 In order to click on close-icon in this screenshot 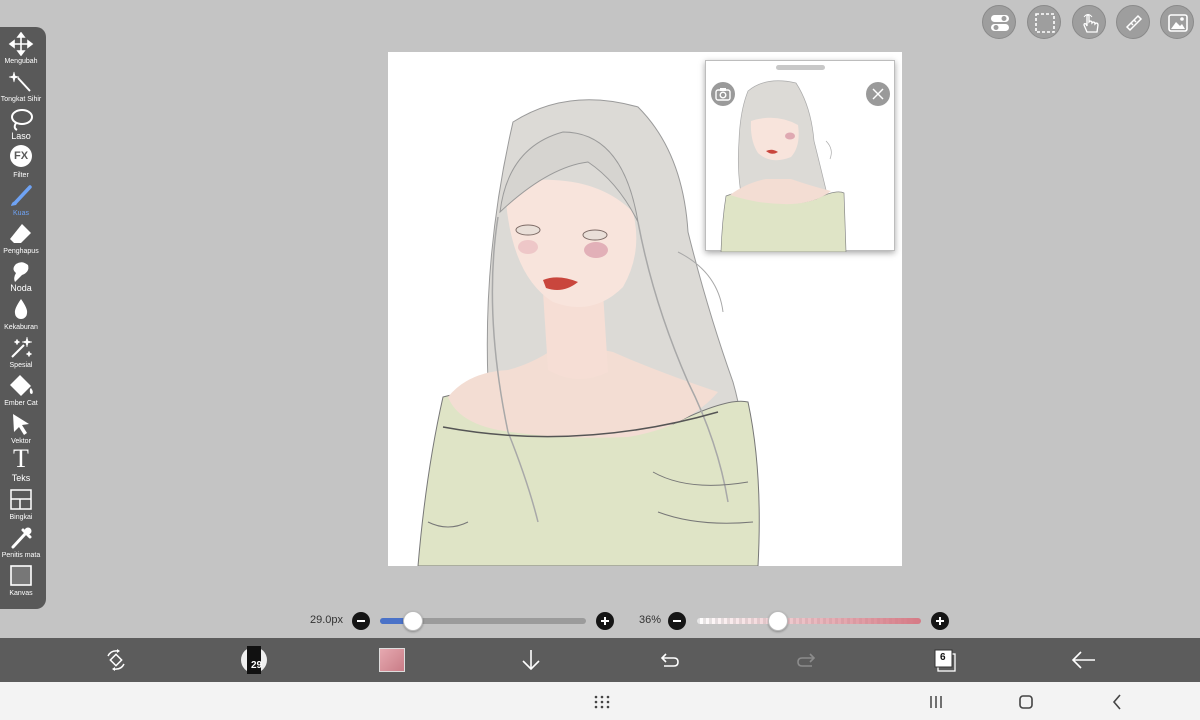, I will do `click(878, 94)`.